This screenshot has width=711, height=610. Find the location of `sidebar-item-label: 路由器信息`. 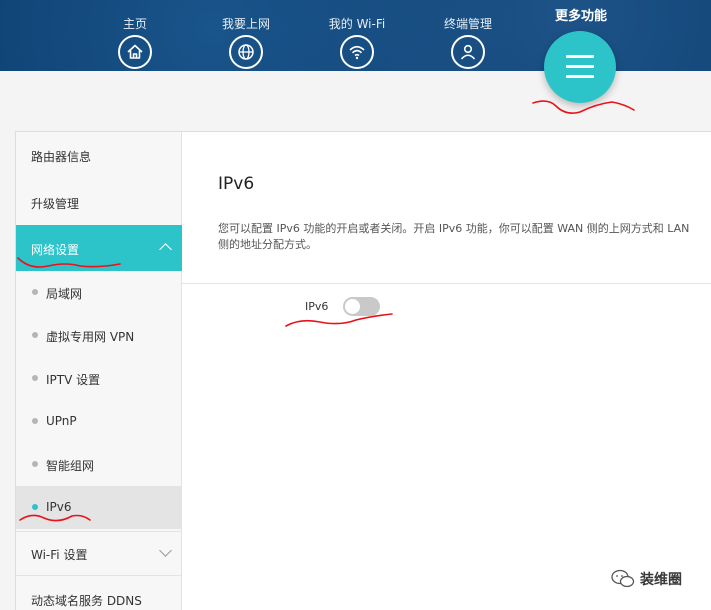

sidebar-item-label: 路由器信息 is located at coordinates (61, 157).